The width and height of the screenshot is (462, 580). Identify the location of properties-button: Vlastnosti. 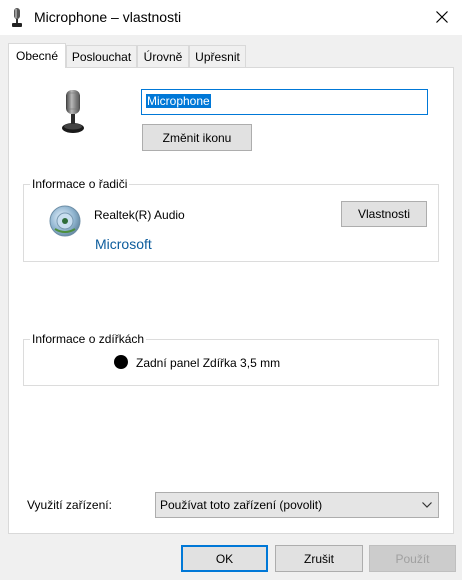
(384, 214).